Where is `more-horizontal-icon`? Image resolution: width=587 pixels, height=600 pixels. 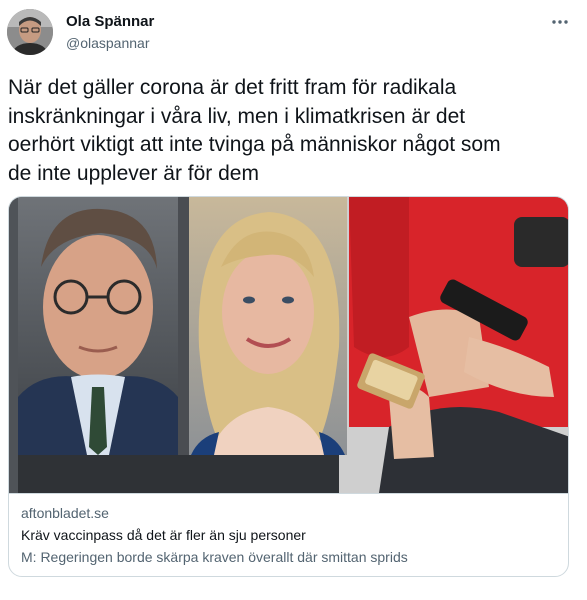
more-horizontal-icon is located at coordinates (560, 22).